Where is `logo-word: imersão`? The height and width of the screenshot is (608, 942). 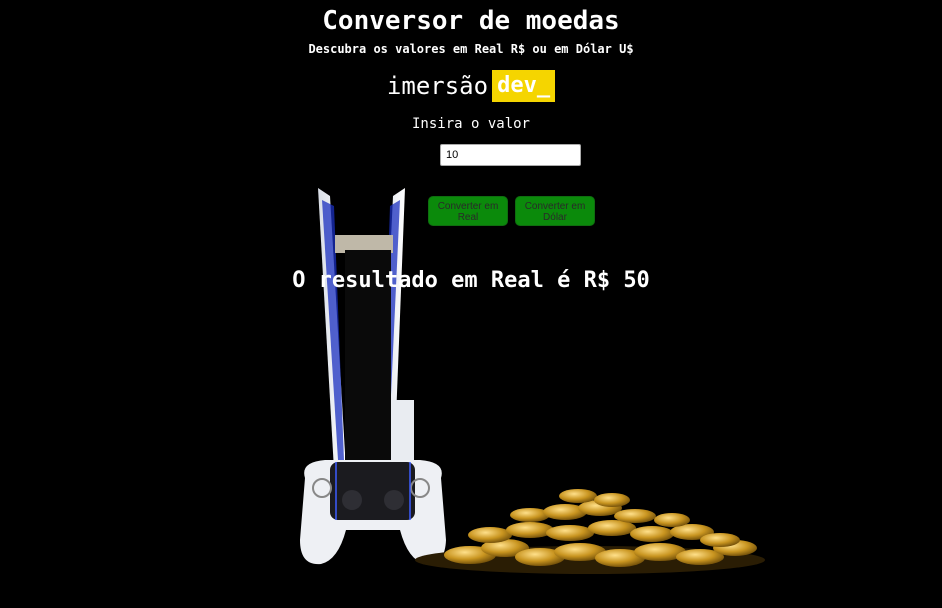
logo-word: imersão is located at coordinates (437, 86).